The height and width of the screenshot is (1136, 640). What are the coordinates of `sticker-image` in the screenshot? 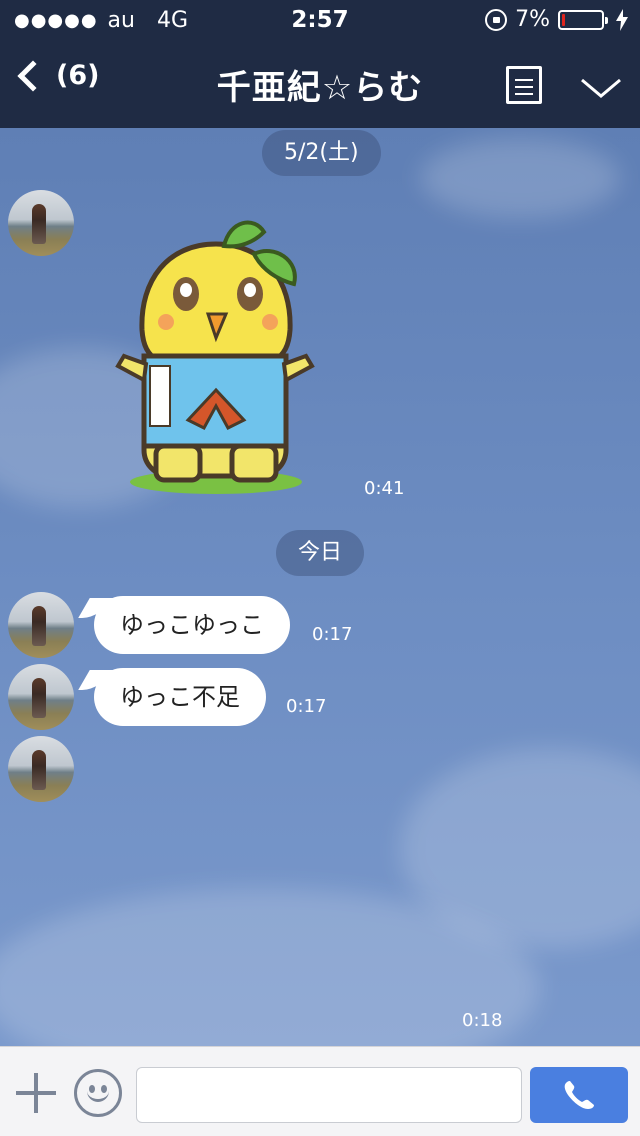 It's located at (216, 353).